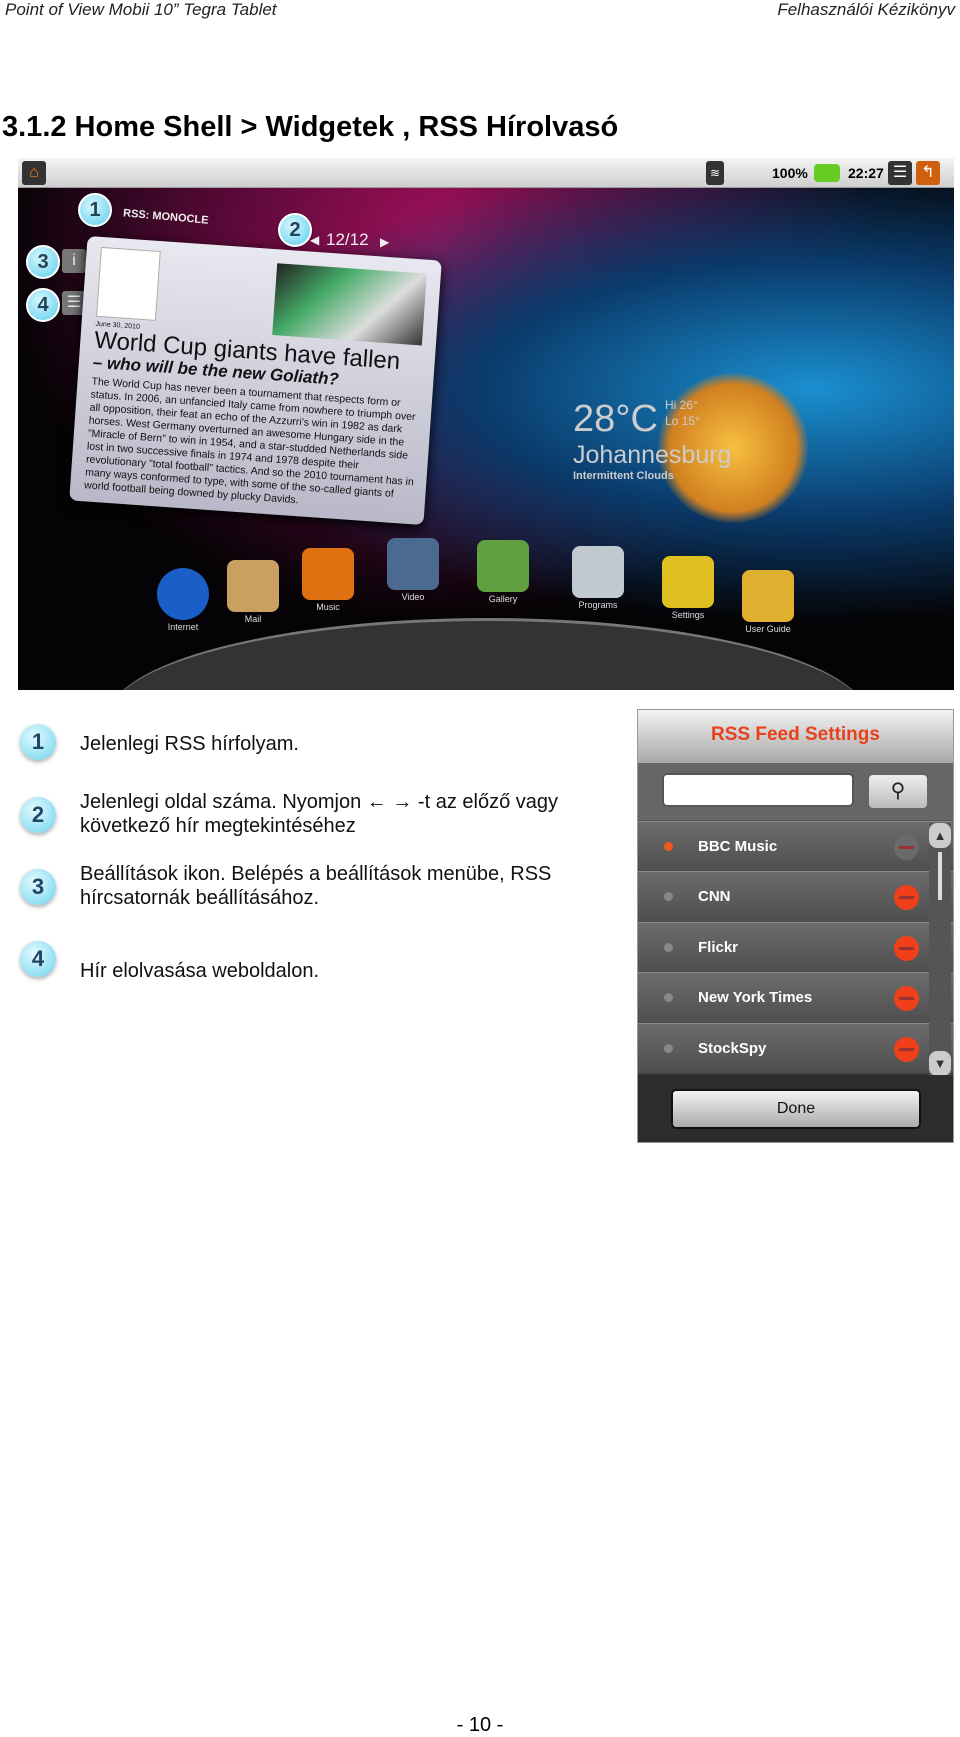  I want to click on feed-row: Flickr, so click(795, 947).